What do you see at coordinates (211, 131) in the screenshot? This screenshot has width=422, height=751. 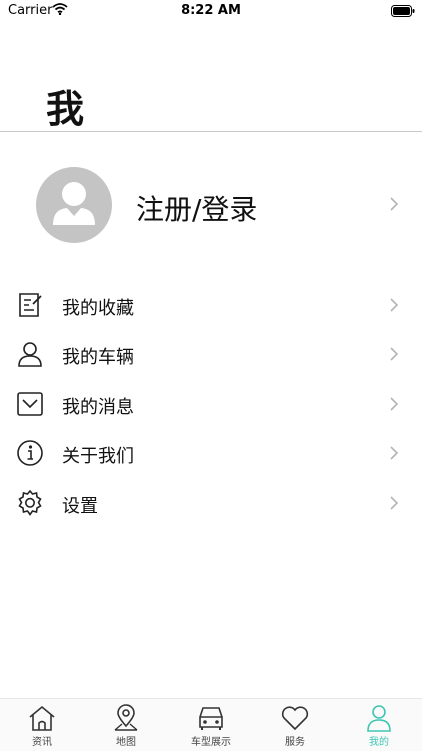 I see `title-divider` at bounding box center [211, 131].